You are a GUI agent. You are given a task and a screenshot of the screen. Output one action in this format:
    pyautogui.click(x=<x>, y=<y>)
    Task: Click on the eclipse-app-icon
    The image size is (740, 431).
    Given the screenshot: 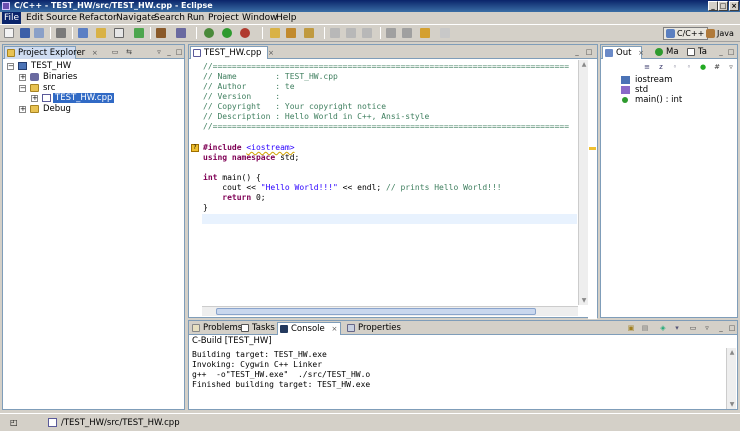 What is the action you would take?
    pyautogui.click(x=6, y=6)
    